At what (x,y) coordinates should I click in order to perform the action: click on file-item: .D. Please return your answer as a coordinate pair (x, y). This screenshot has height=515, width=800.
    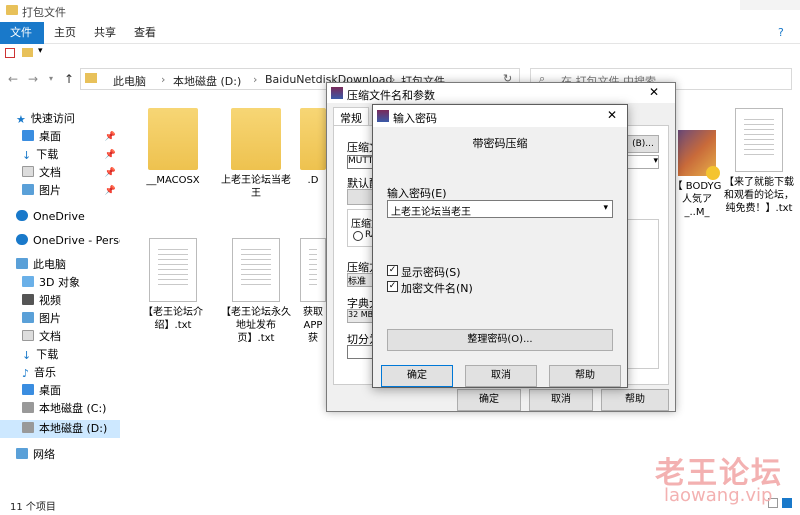
    Looking at the image, I should click on (313, 147).